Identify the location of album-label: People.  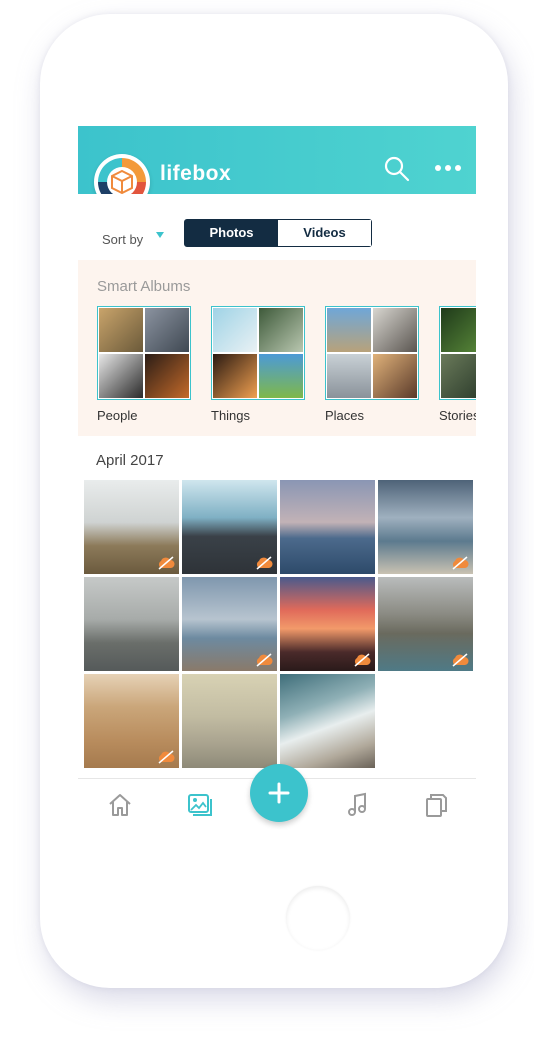
(117, 415).